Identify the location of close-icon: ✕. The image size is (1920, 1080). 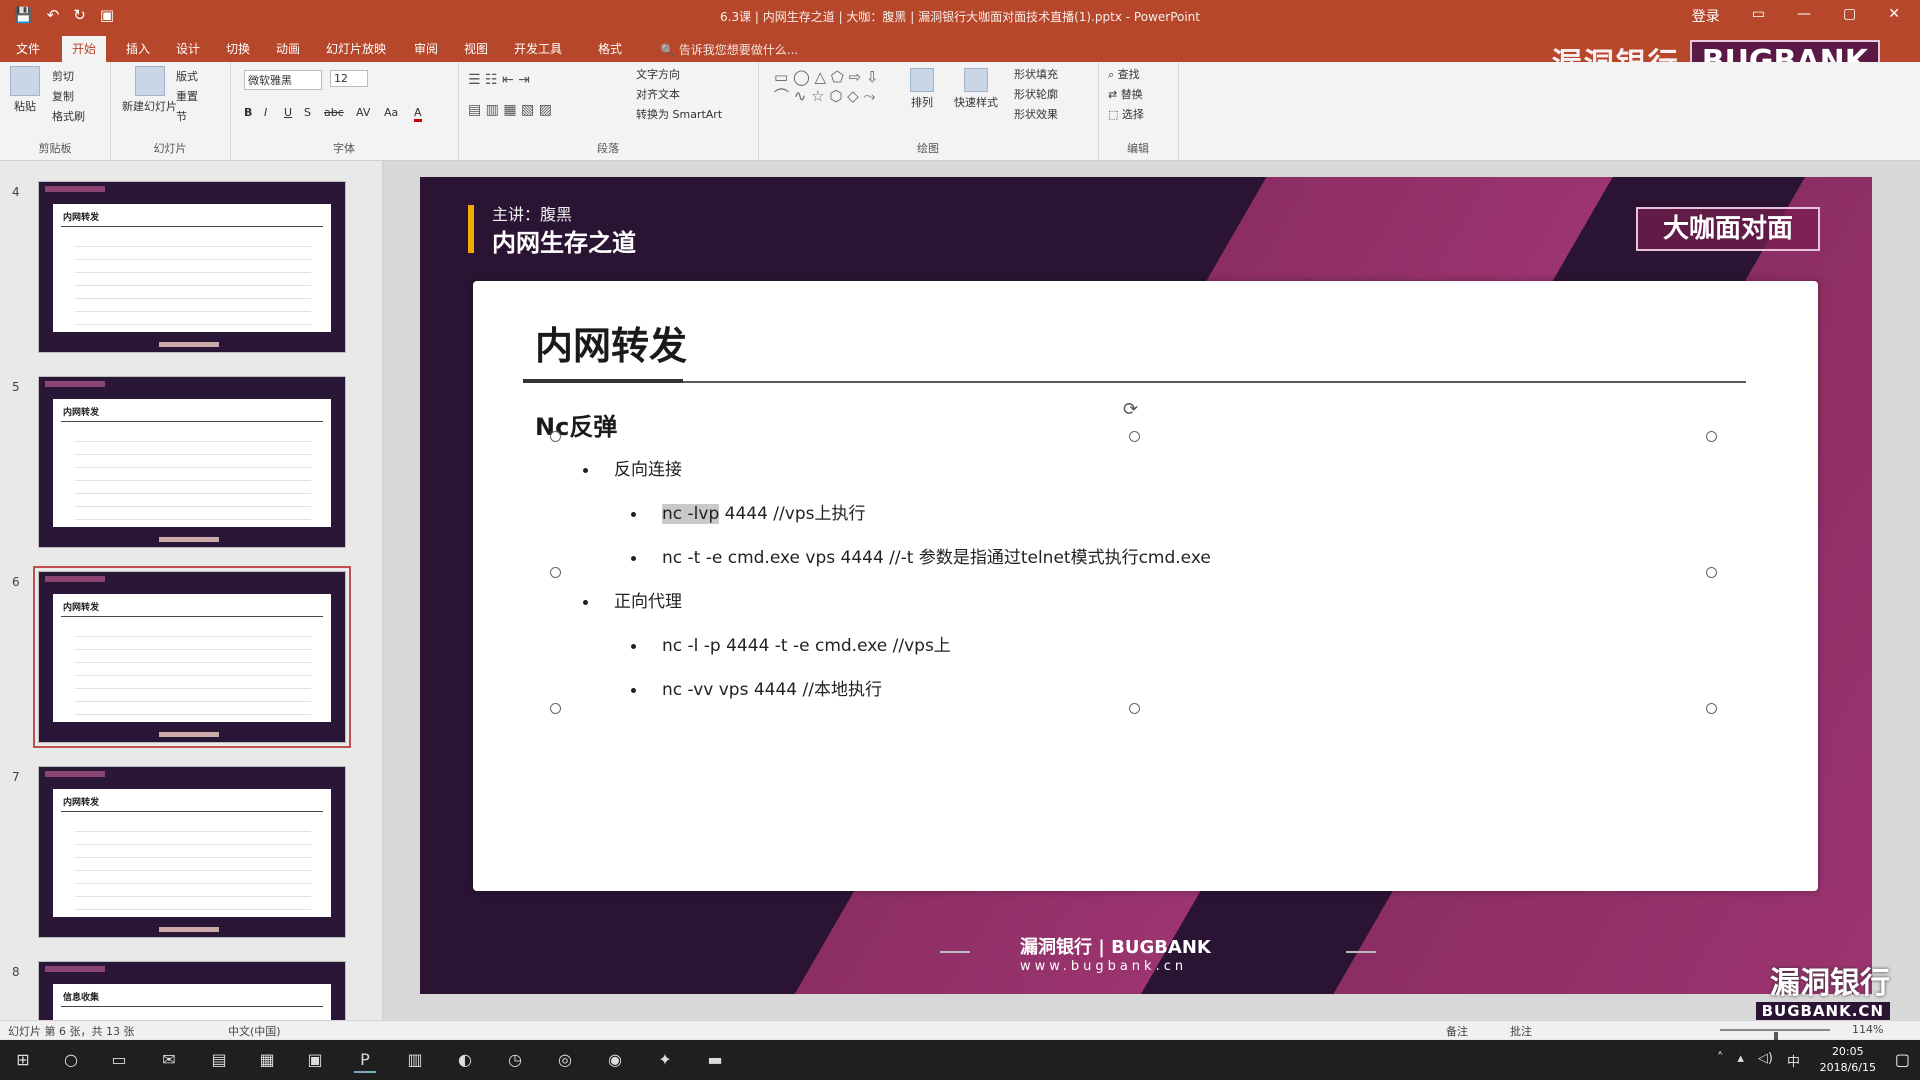
(1894, 16).